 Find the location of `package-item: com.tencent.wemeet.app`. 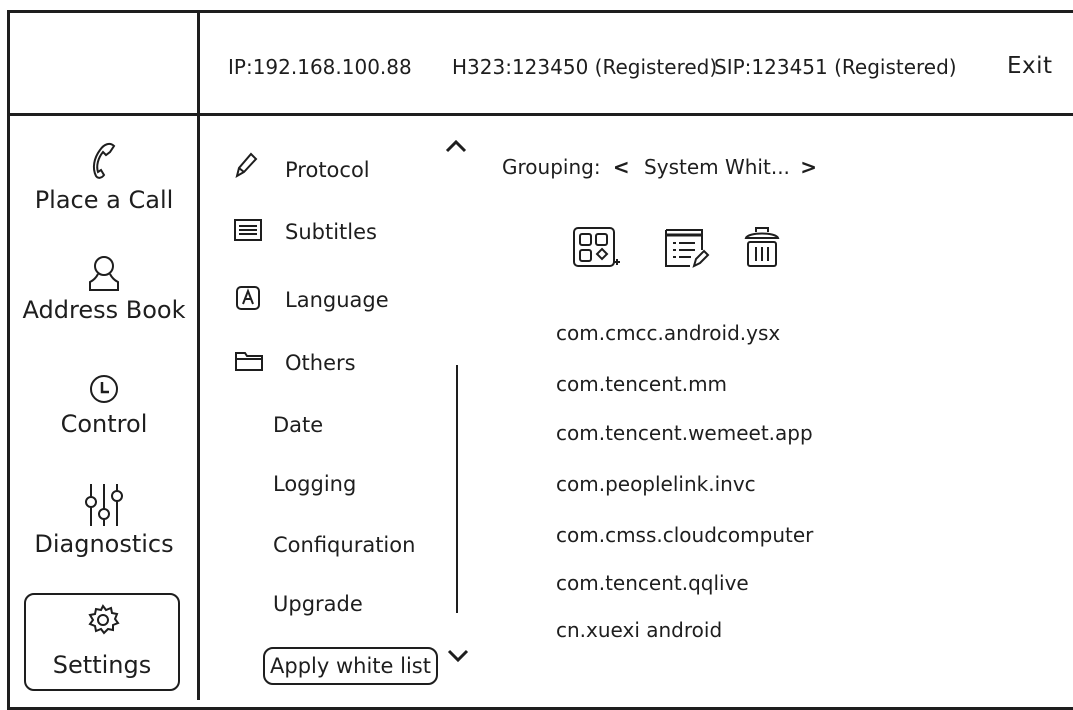

package-item: com.tencent.wemeet.app is located at coordinates (684, 433).